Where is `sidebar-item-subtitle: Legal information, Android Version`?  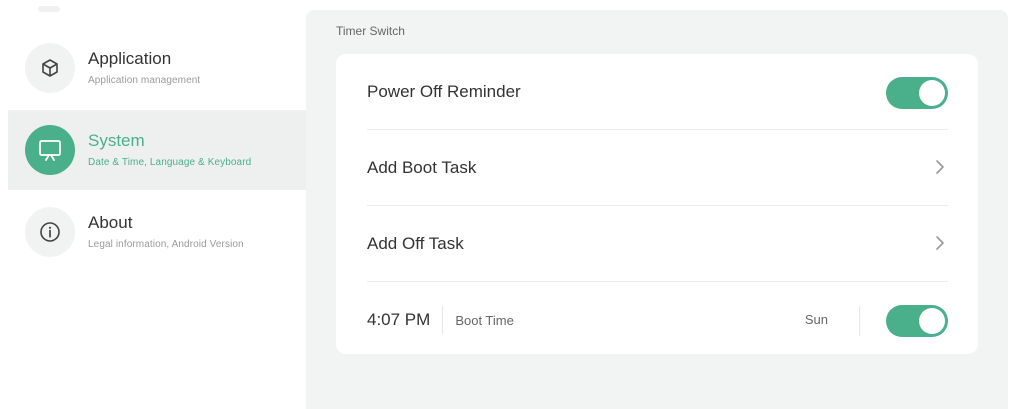 sidebar-item-subtitle: Legal information, Android Version is located at coordinates (166, 244).